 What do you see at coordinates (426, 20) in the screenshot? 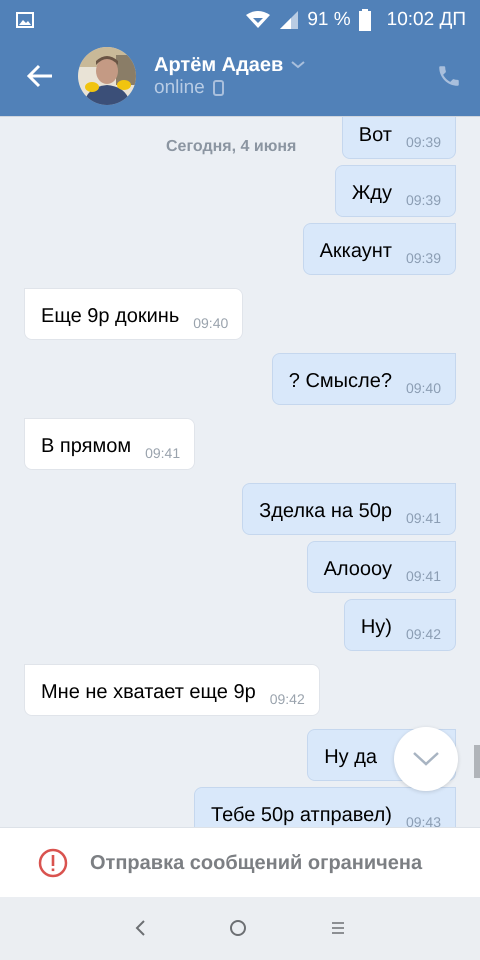
I see `clock: 10:02 ДП` at bounding box center [426, 20].